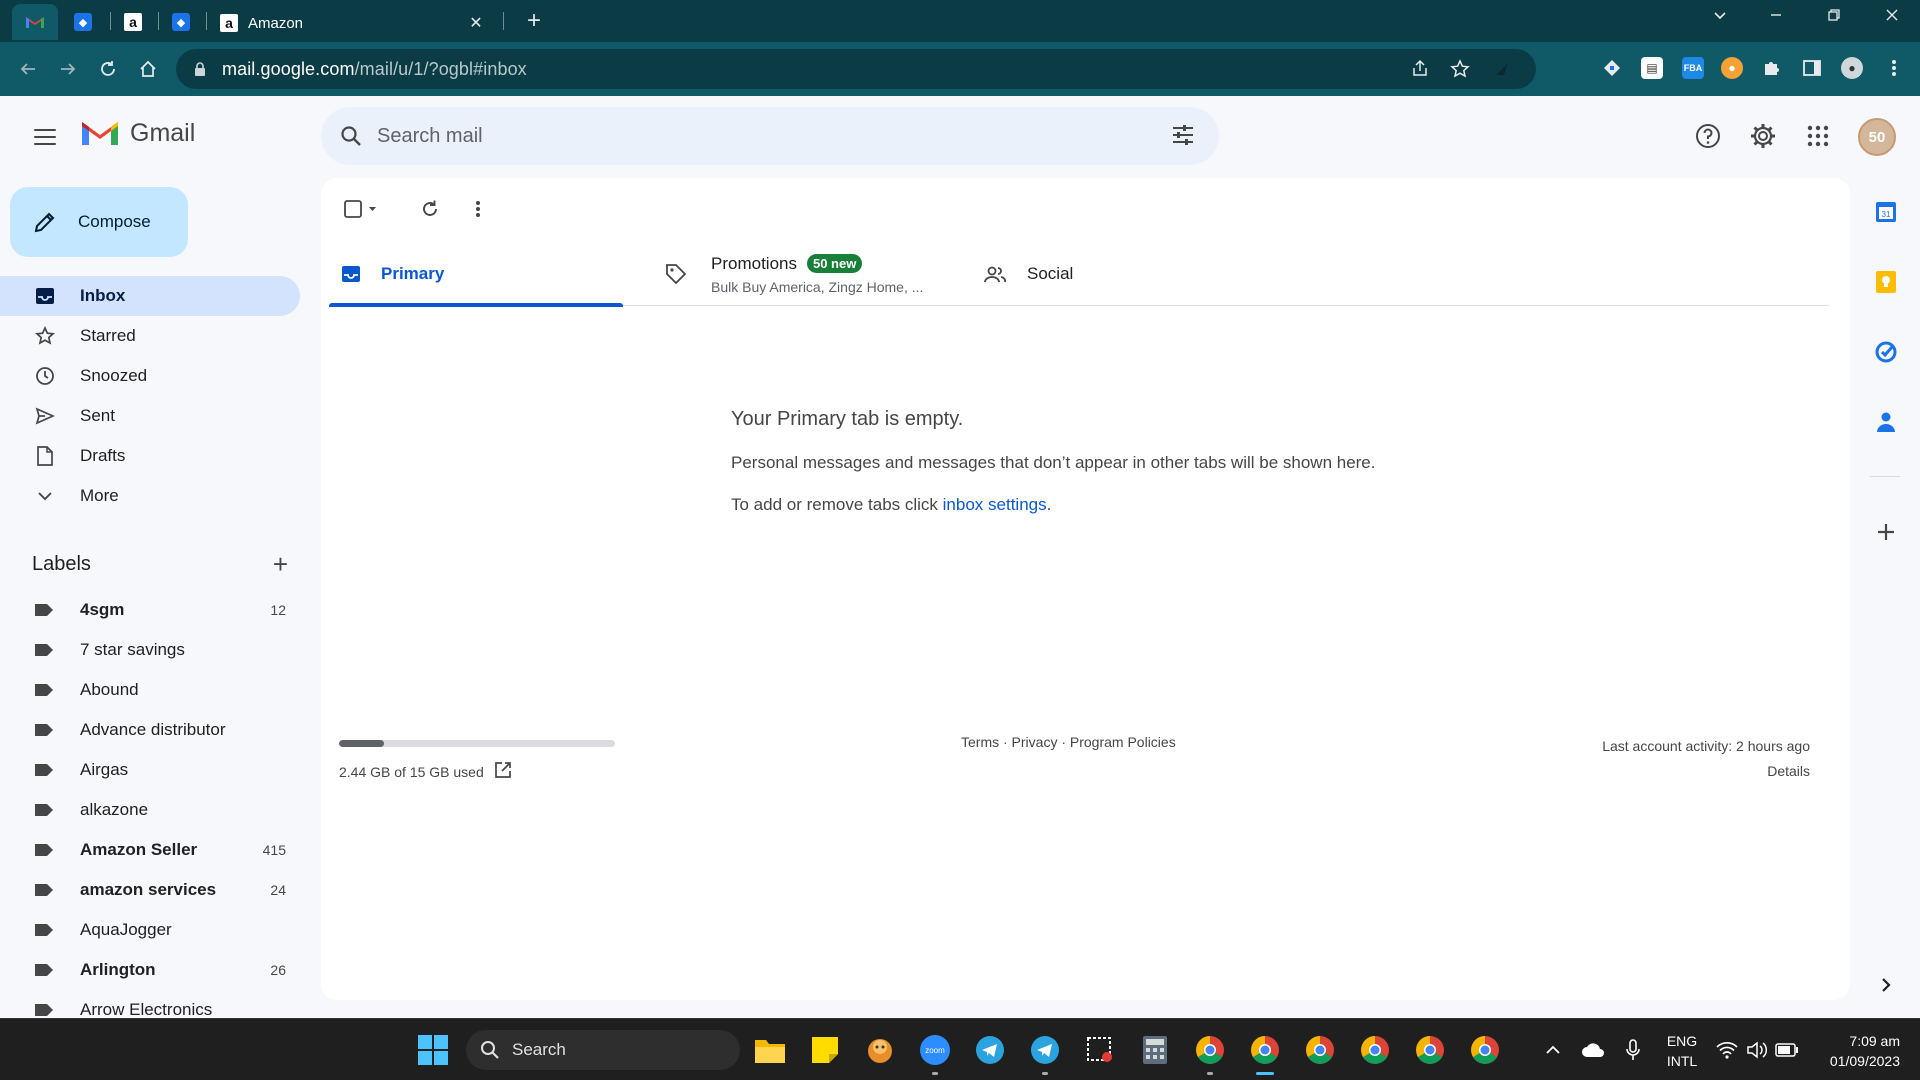 This screenshot has height=1080, width=1920. What do you see at coordinates (990, 1050) in the screenshot?
I see `telegram-icon` at bounding box center [990, 1050].